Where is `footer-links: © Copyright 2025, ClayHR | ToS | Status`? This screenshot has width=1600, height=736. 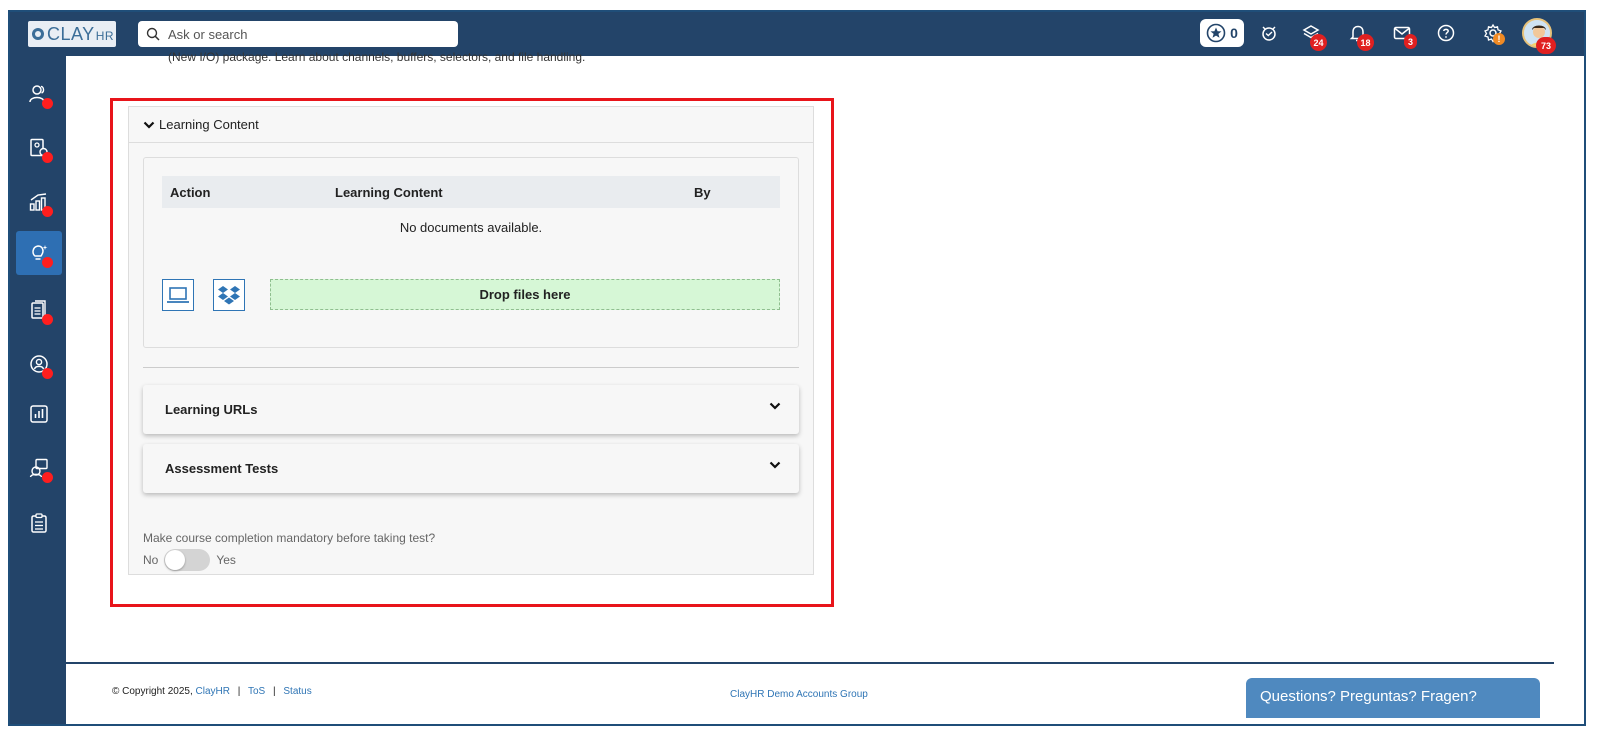 footer-links: © Copyright 2025, ClayHR | ToS | Status is located at coordinates (212, 691).